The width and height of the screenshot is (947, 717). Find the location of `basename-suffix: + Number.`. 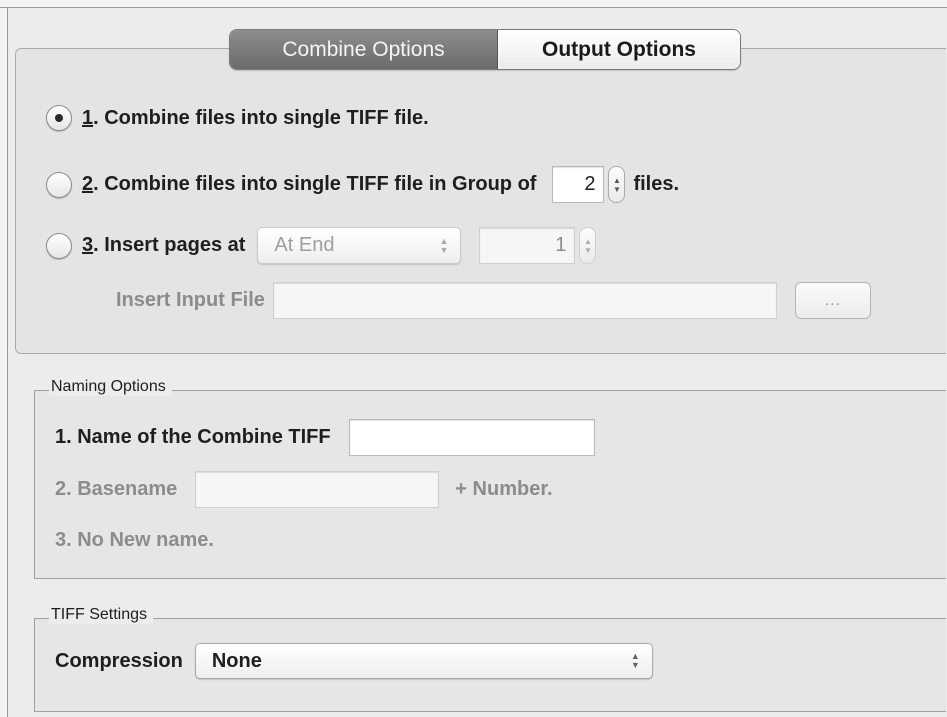

basename-suffix: + Number. is located at coordinates (504, 489).